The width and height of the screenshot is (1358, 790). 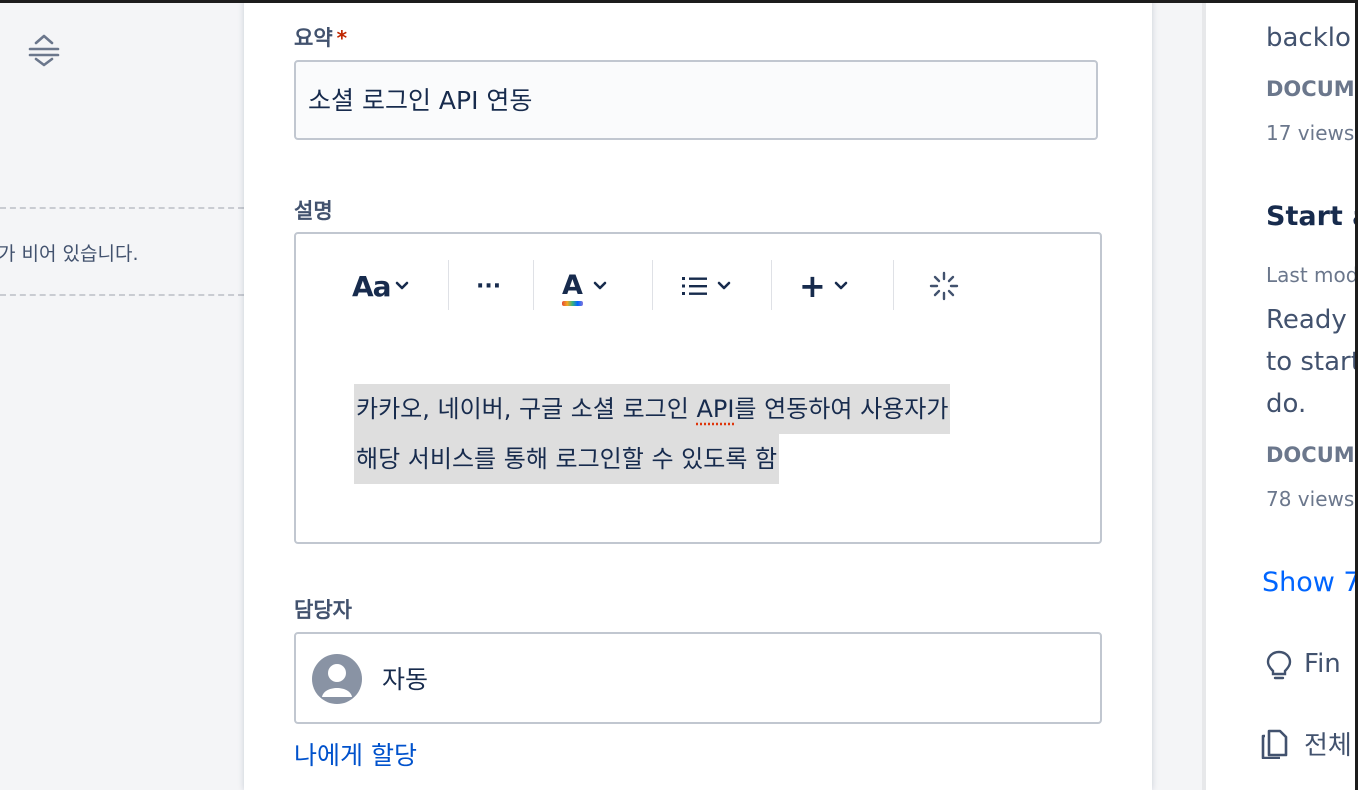 What do you see at coordinates (812, 286) in the screenshot?
I see `plus-icon: +` at bounding box center [812, 286].